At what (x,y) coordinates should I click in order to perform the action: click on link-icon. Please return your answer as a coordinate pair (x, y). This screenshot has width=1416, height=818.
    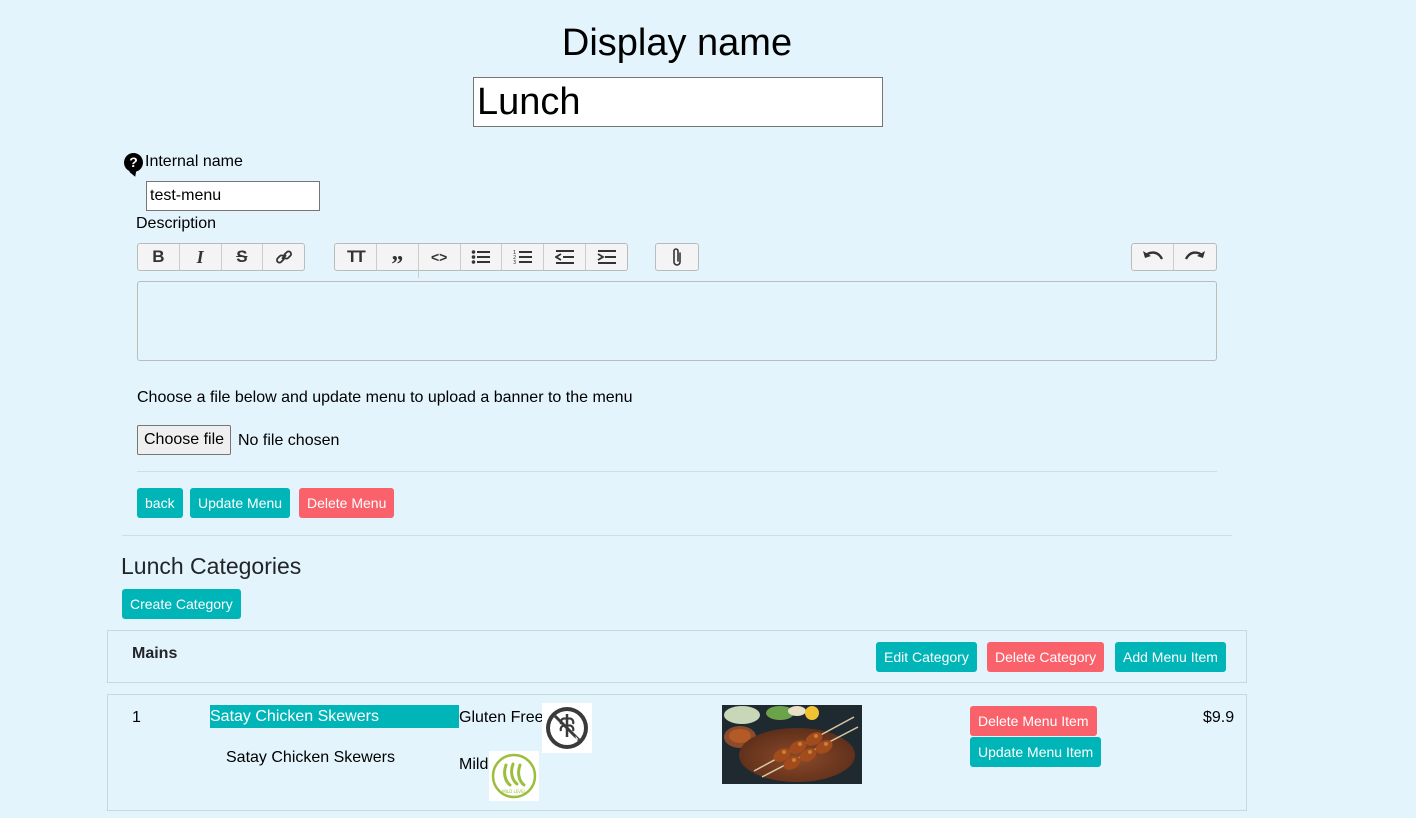
    Looking at the image, I should click on (283, 257).